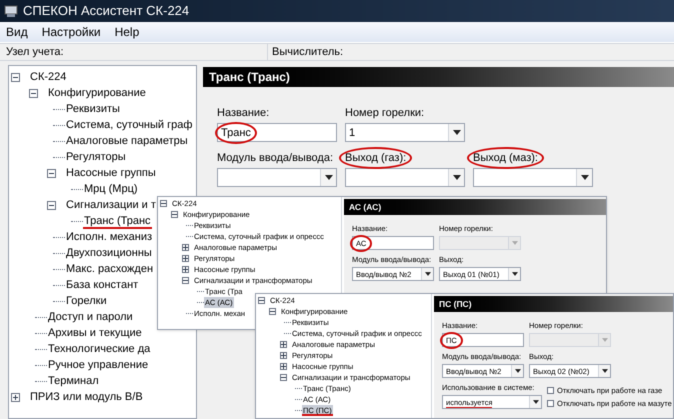 The height and width of the screenshot is (419, 674). Describe the element at coordinates (109, 269) in the screenshot. I see `tree-item: Макс. расхожден` at that location.